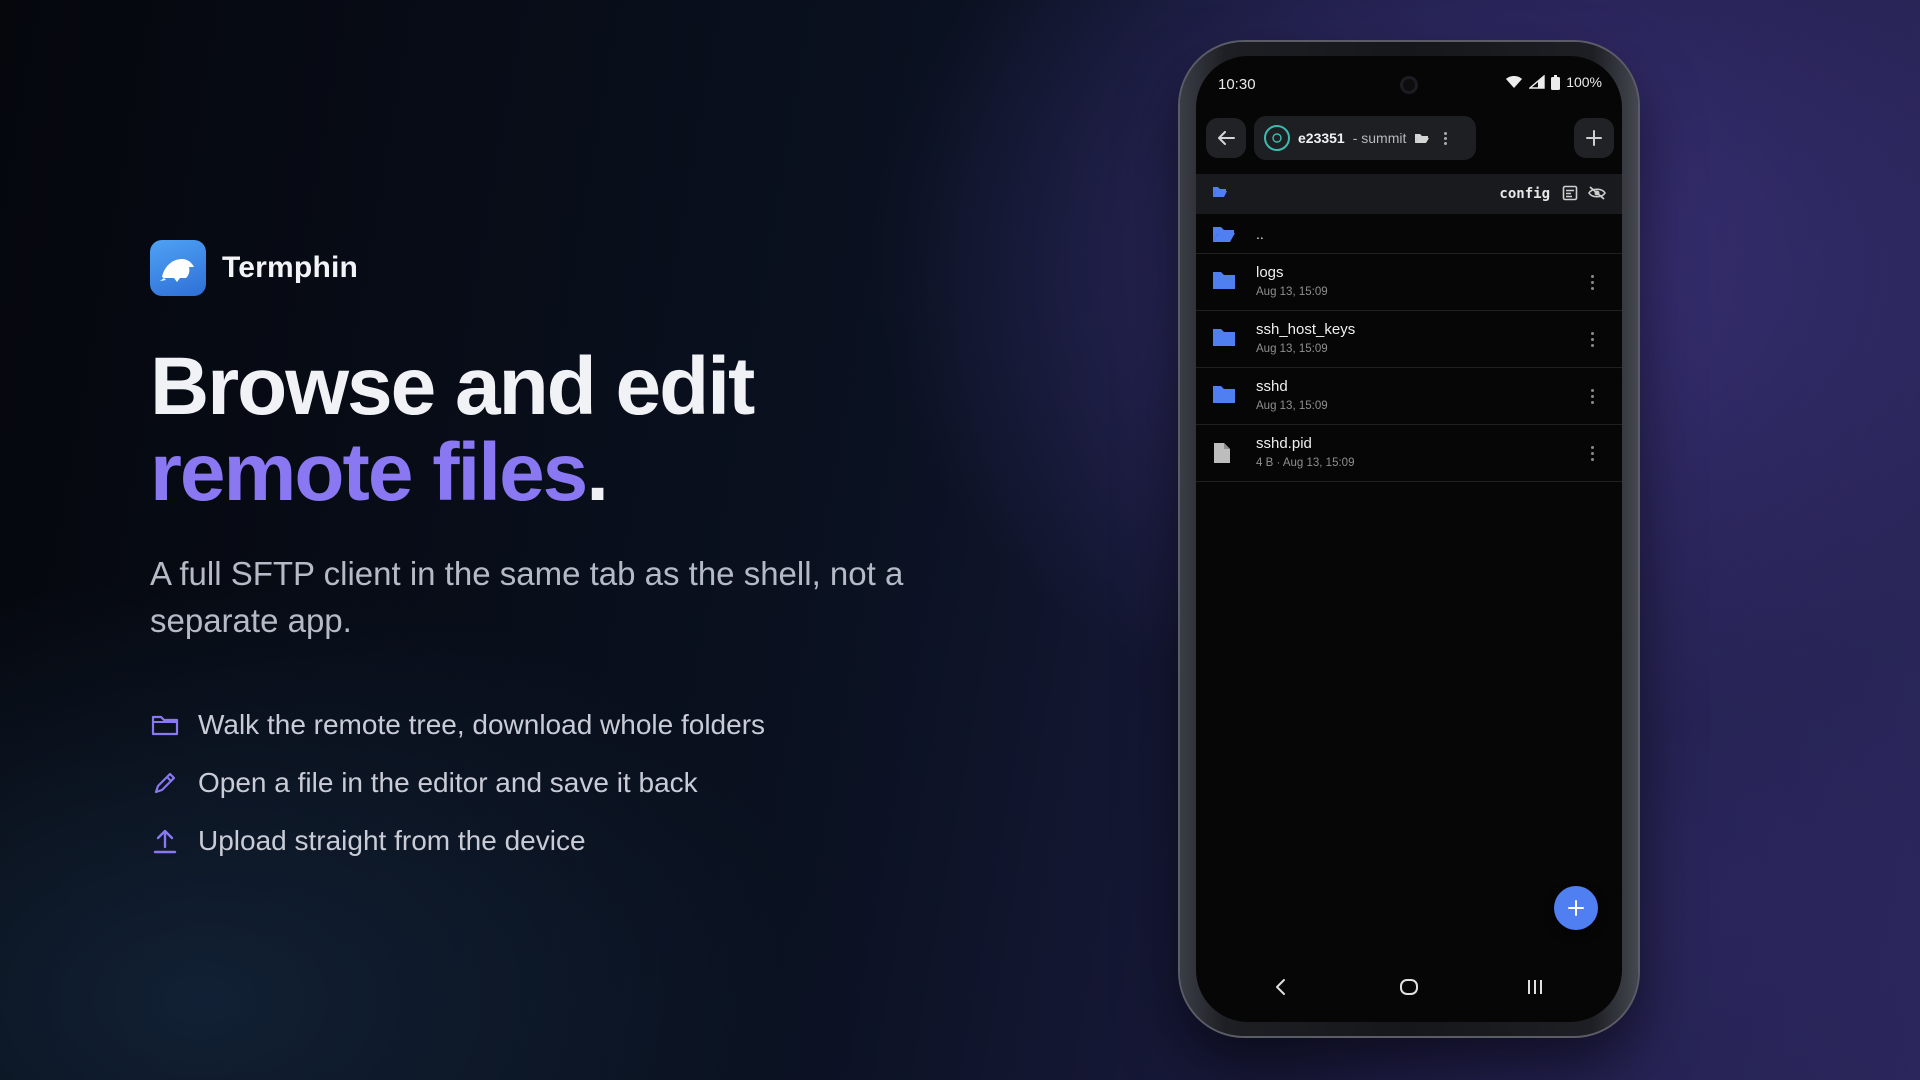 This screenshot has width=1920, height=1080. I want to click on back-button, so click(1226, 138).